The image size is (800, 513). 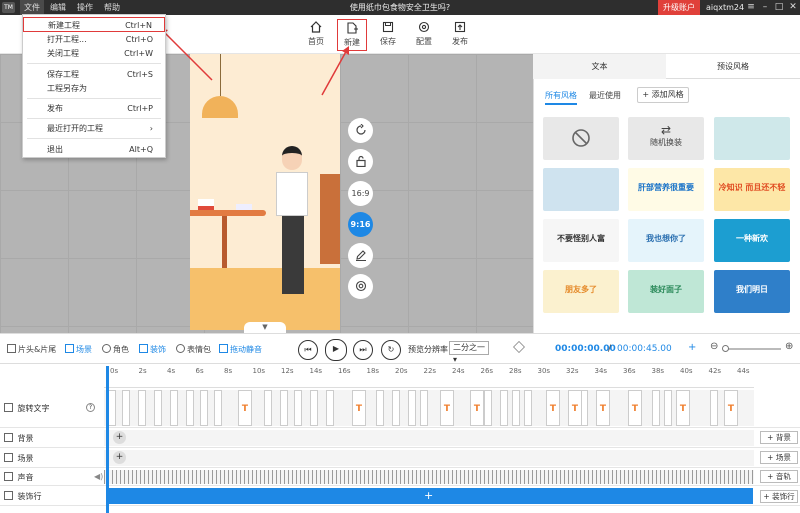 What do you see at coordinates (487, 371) in the screenshot?
I see `ruler-tick-label: 26s` at bounding box center [487, 371].